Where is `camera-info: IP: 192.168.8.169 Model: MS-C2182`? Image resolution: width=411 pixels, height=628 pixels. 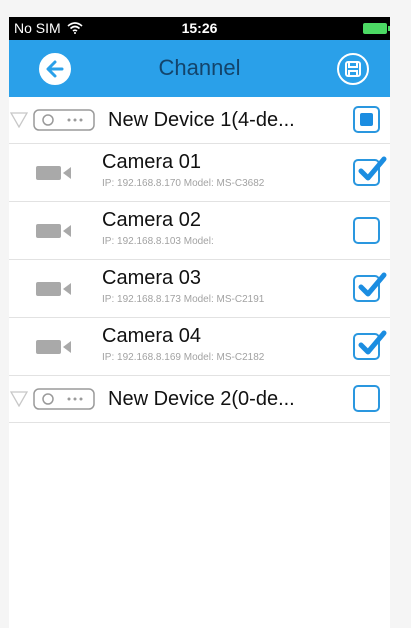
camera-info: IP: 192.168.8.169 Model: MS-C2182 is located at coordinates (183, 357).